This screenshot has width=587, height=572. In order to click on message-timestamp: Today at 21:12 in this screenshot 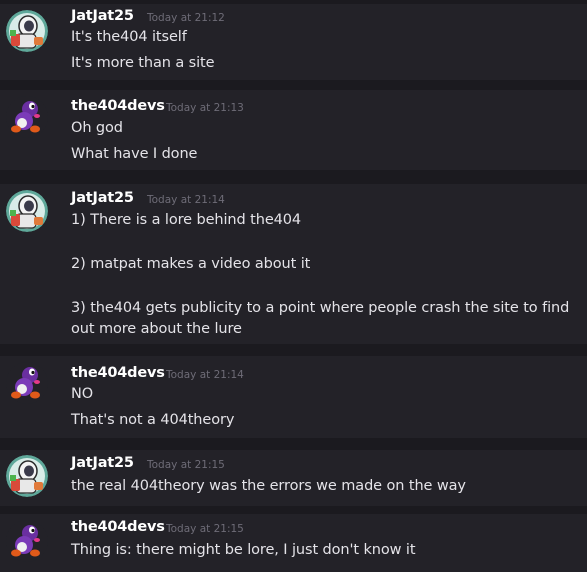, I will do `click(186, 18)`.